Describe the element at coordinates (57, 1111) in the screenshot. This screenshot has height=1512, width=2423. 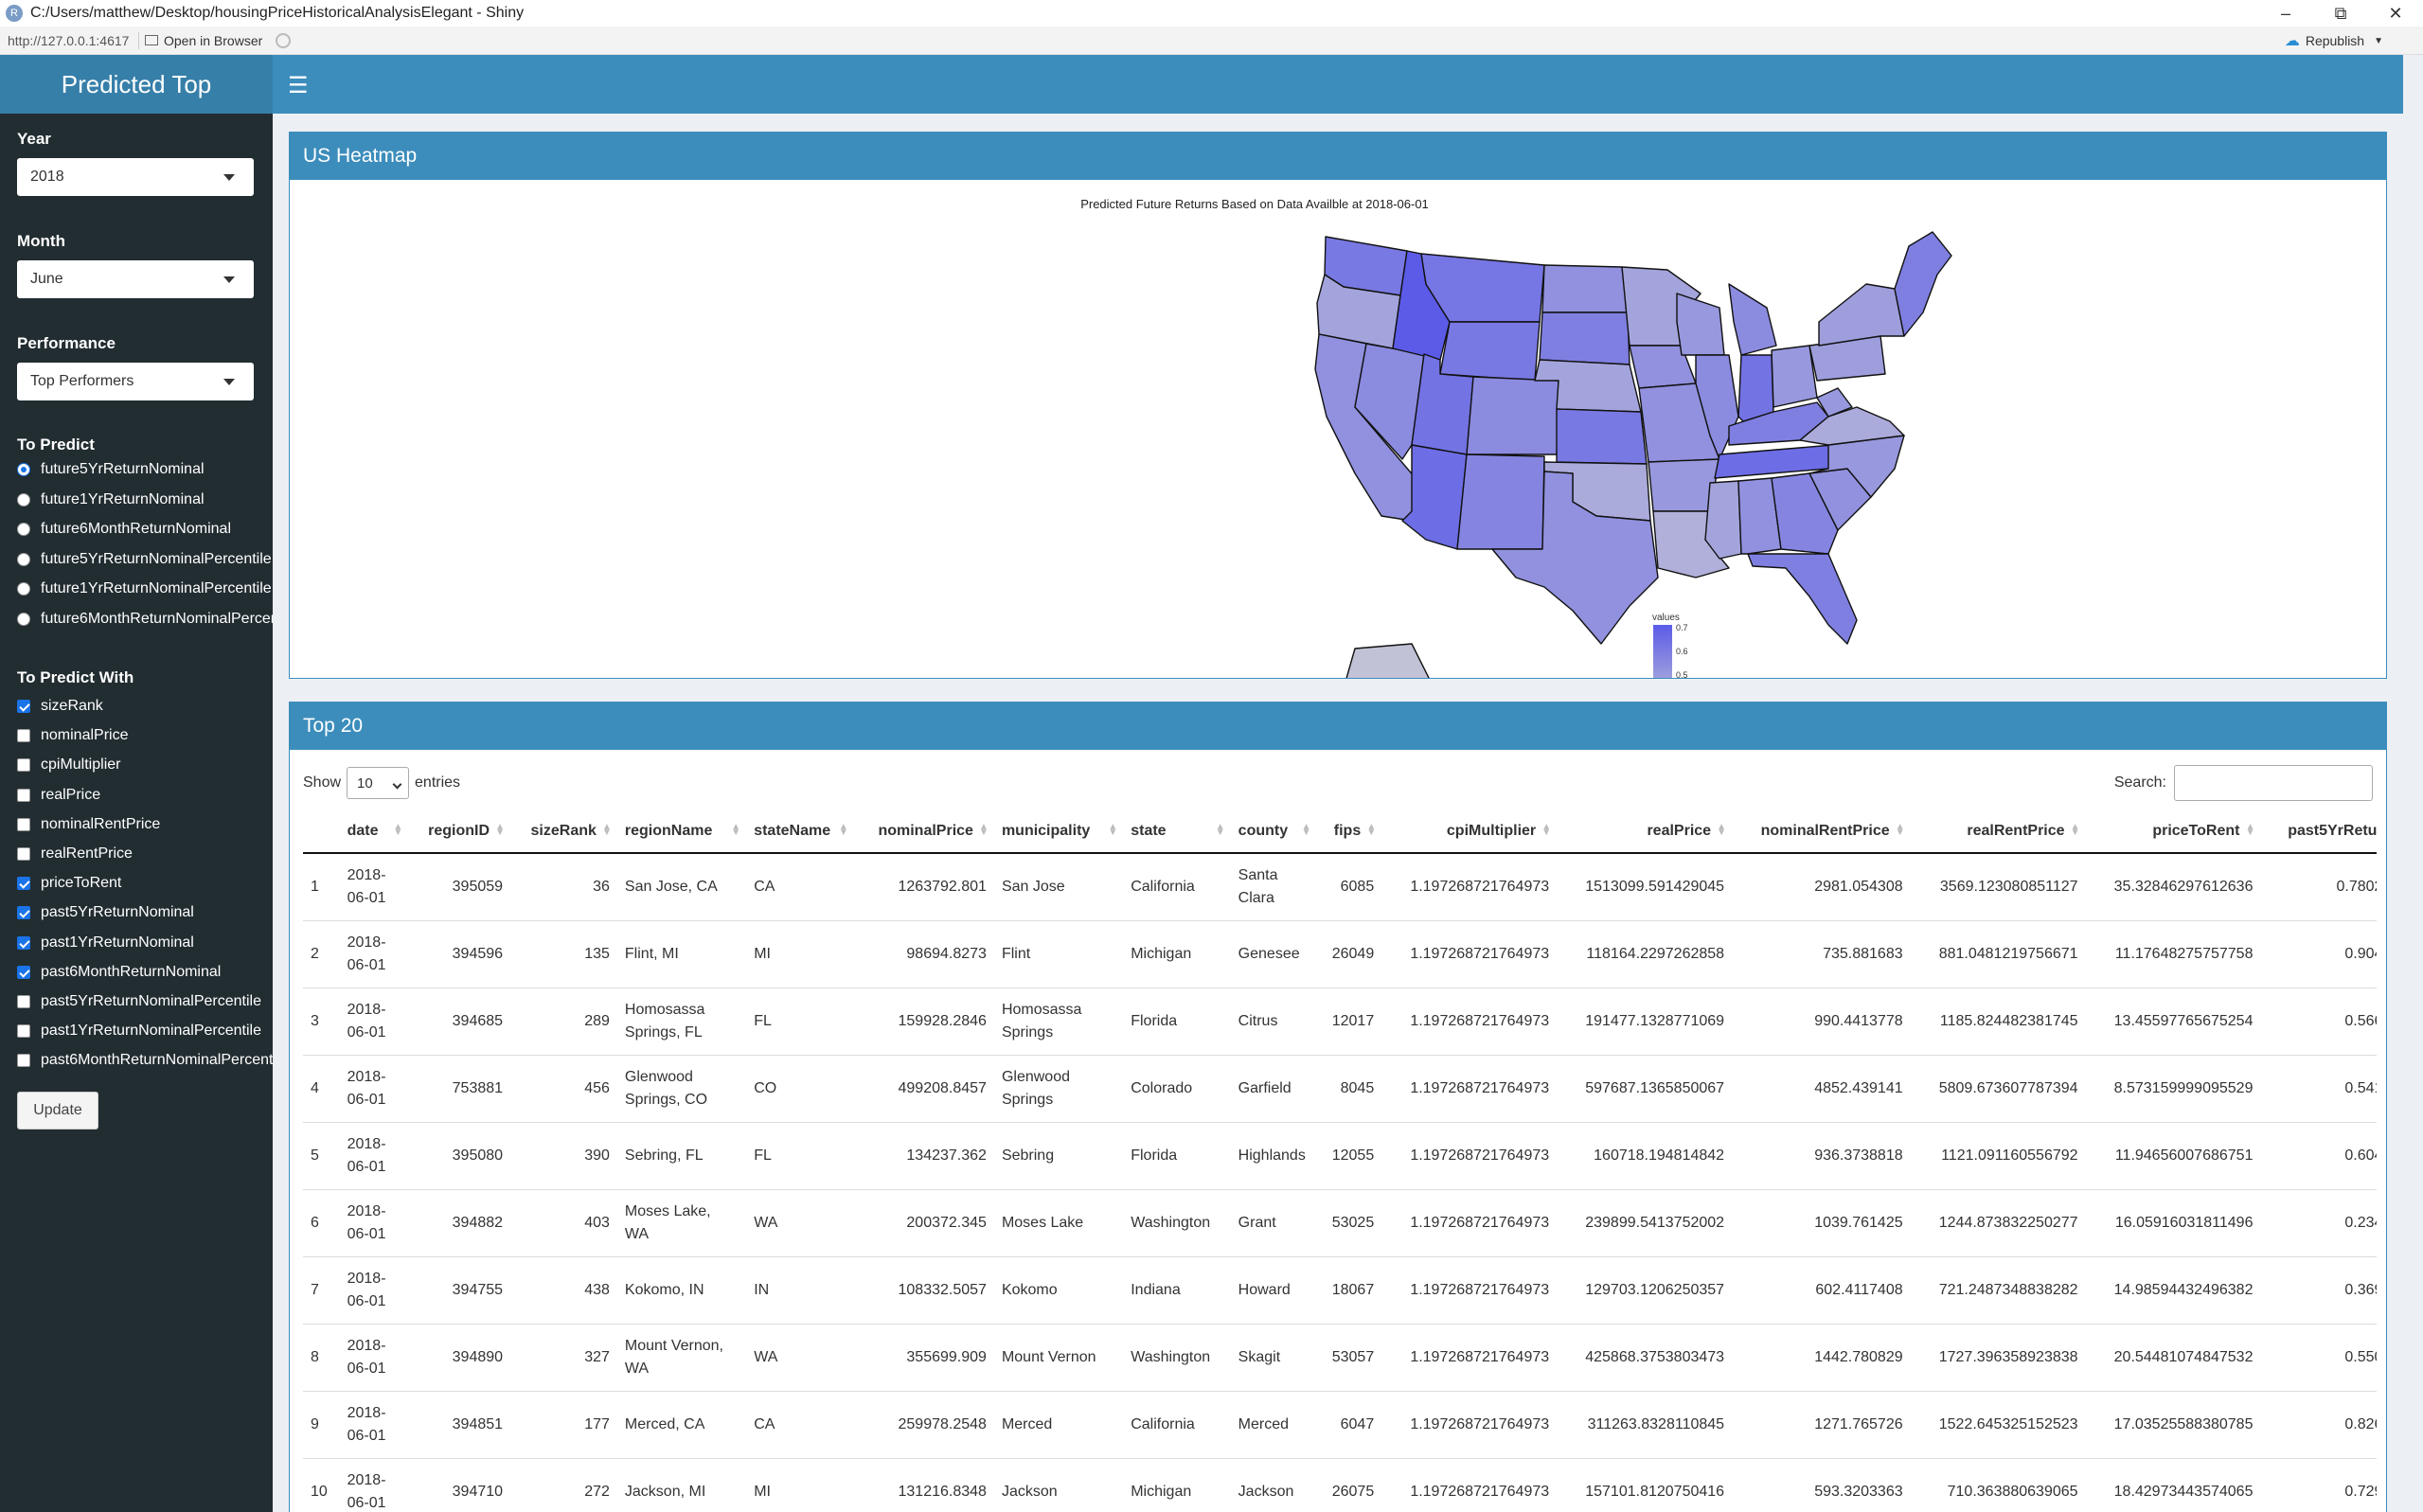
I see `update-button: Update` at that location.